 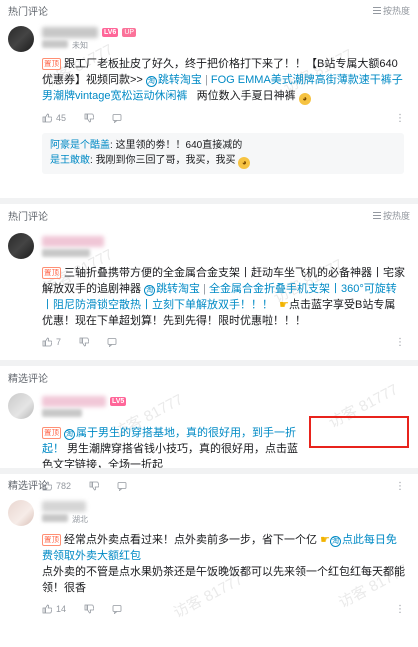 What do you see at coordinates (80, 519) in the screenshot?
I see `ip-location: 湖北` at bounding box center [80, 519].